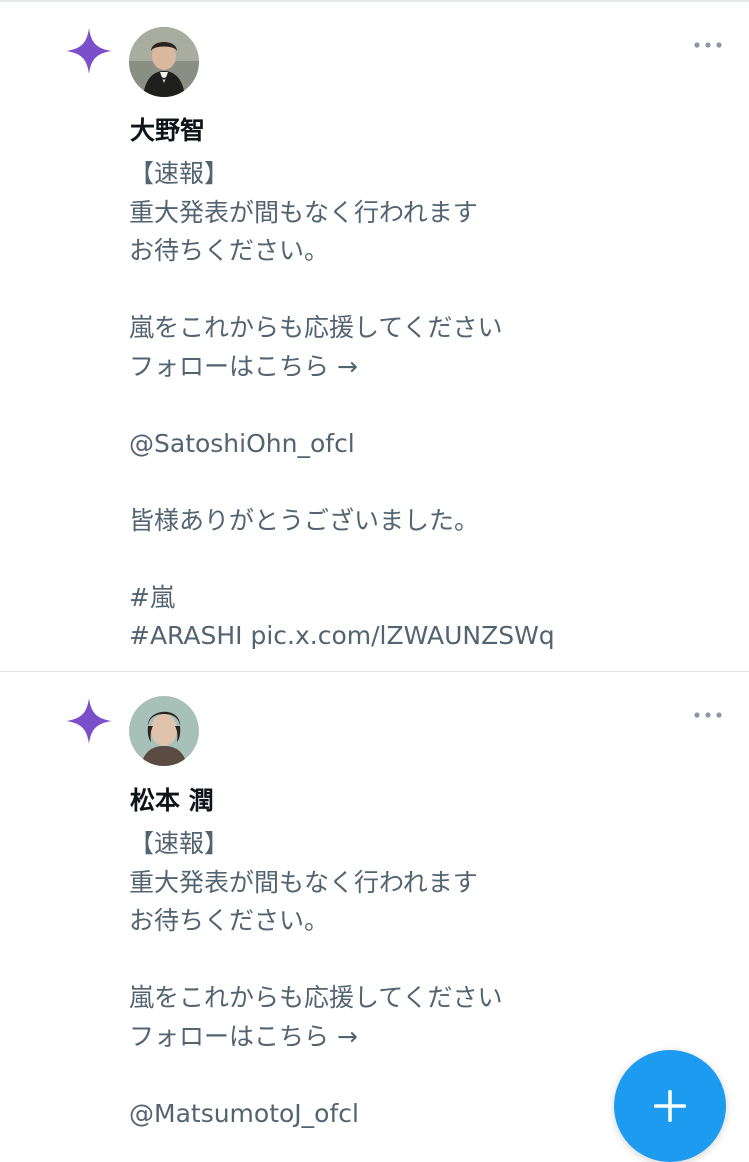  Describe the element at coordinates (399, 1114) in the screenshot. I see `mention-link: @MatsumotoJ_ofcl` at that location.